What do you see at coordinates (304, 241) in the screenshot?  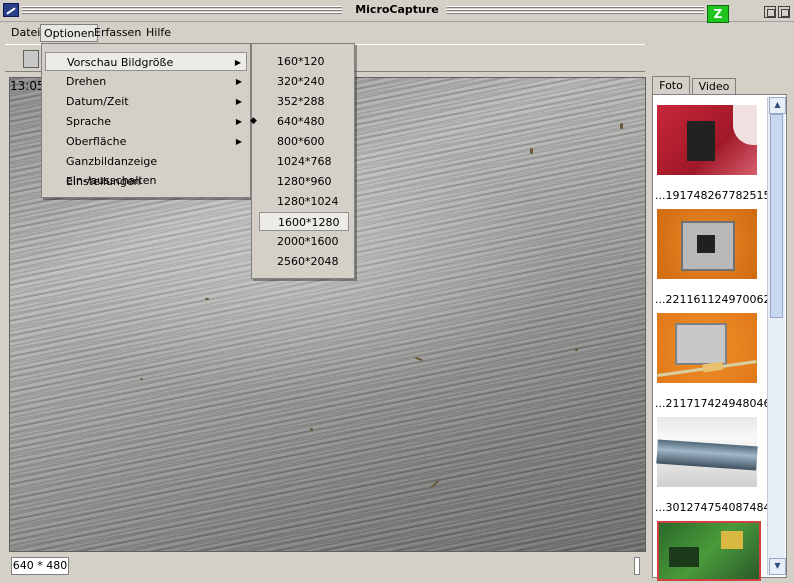 I see `size-option: 2000*1600` at bounding box center [304, 241].